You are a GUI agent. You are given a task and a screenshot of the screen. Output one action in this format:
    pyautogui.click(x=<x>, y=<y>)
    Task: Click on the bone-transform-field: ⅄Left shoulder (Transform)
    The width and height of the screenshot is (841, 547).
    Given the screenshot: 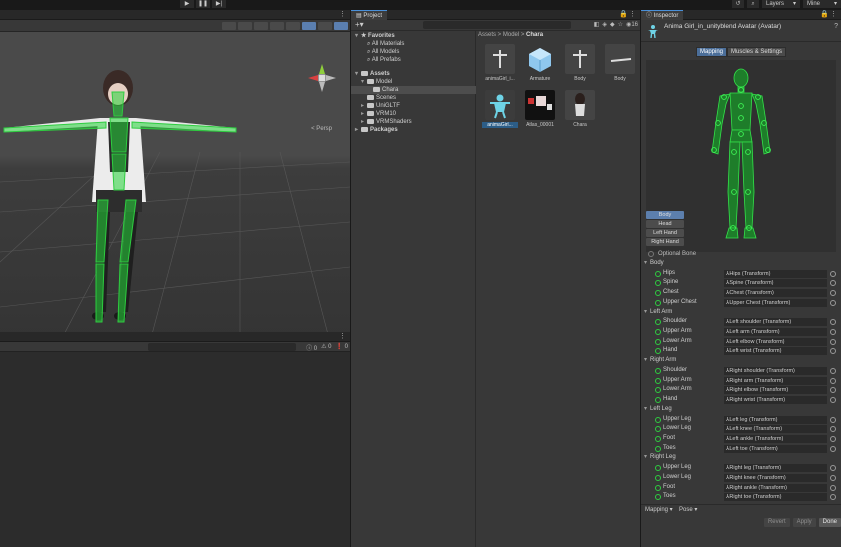 What is the action you would take?
    pyautogui.click(x=775, y=322)
    